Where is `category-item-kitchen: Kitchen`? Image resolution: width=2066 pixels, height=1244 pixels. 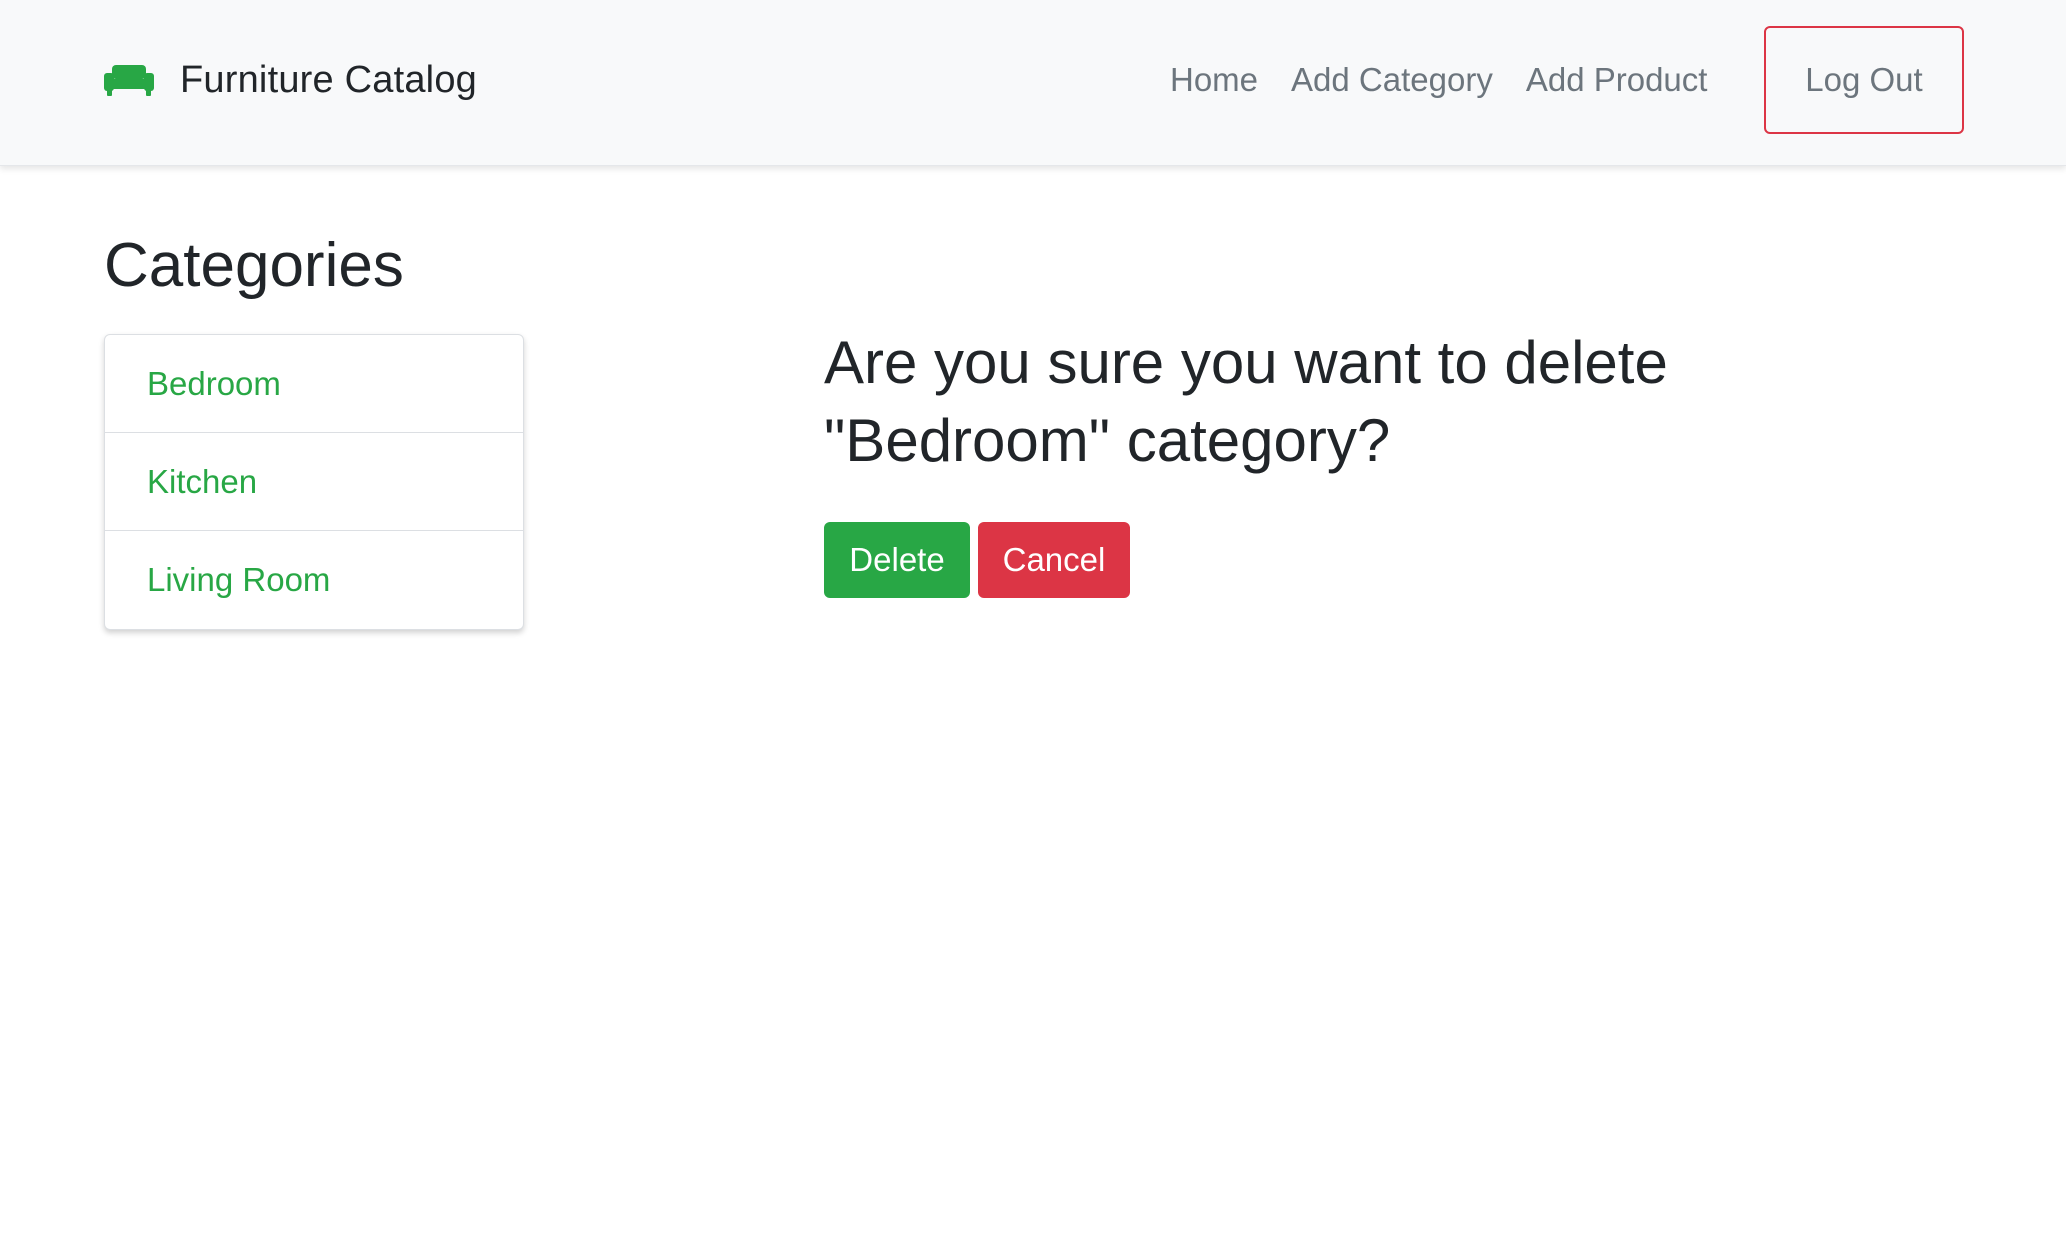 category-item-kitchen: Kitchen is located at coordinates (314, 482).